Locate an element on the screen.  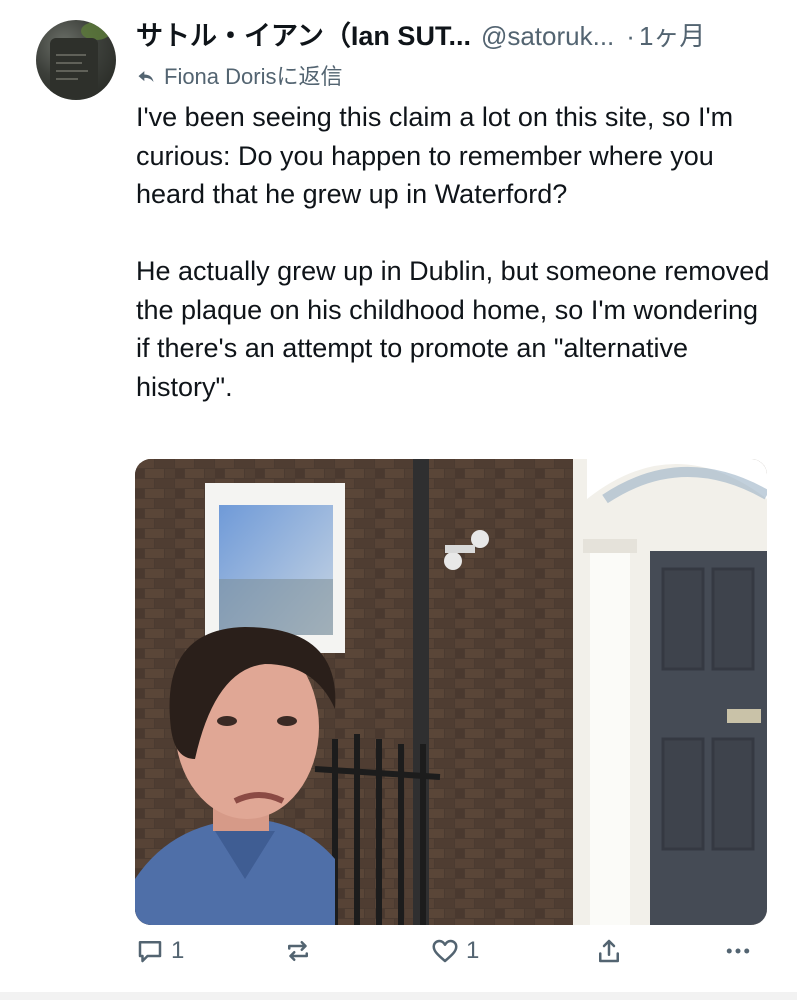
like-button: 1 is located at coordinates (454, 951).